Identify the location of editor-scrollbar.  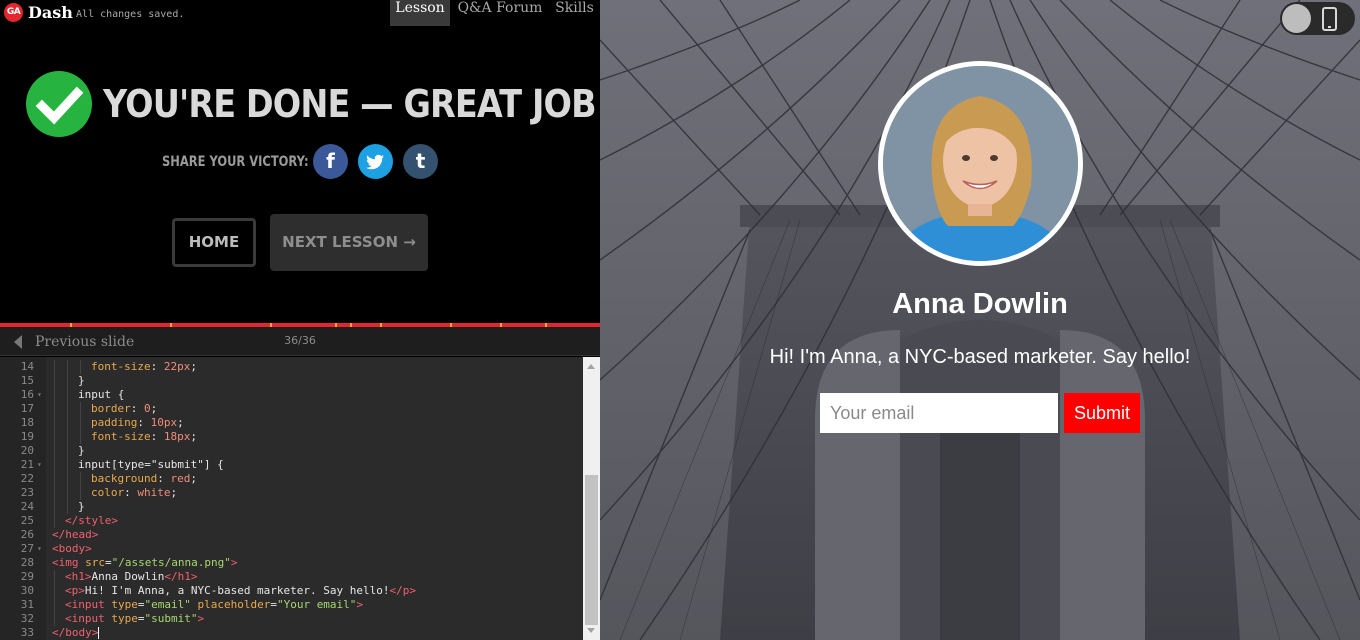
(591, 498).